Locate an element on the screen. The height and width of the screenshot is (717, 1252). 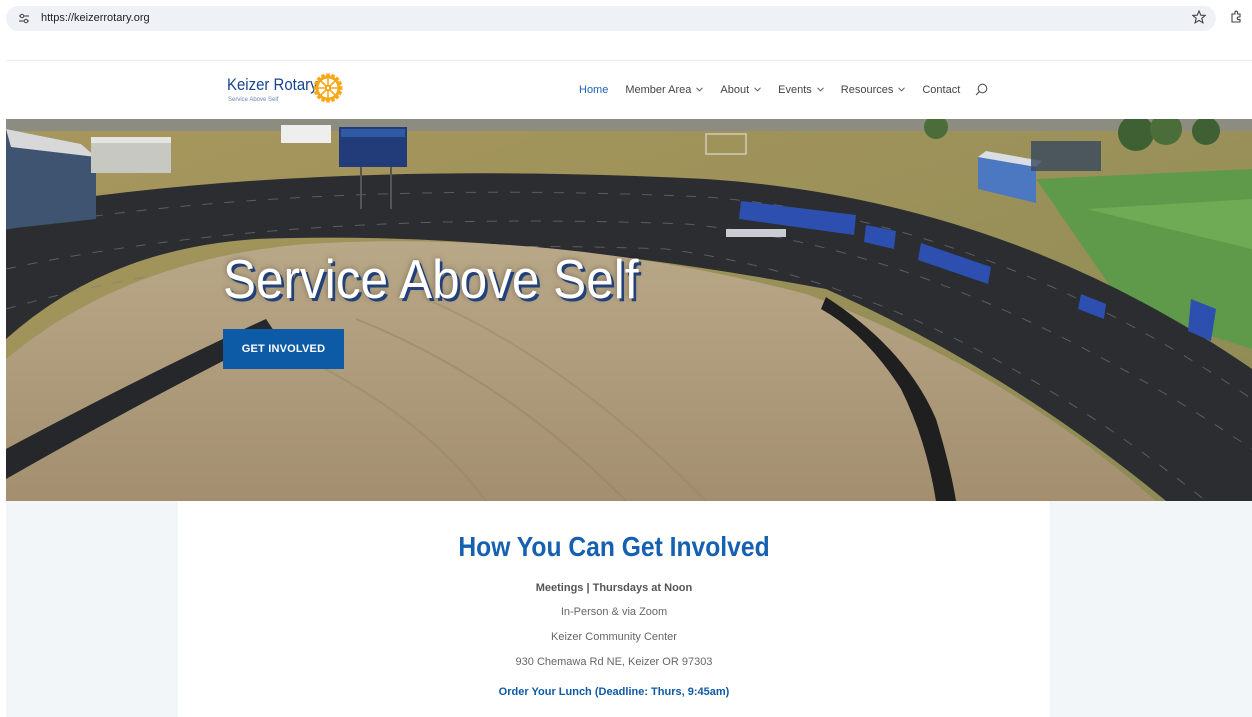
nav-events: Events is located at coordinates (801, 90).